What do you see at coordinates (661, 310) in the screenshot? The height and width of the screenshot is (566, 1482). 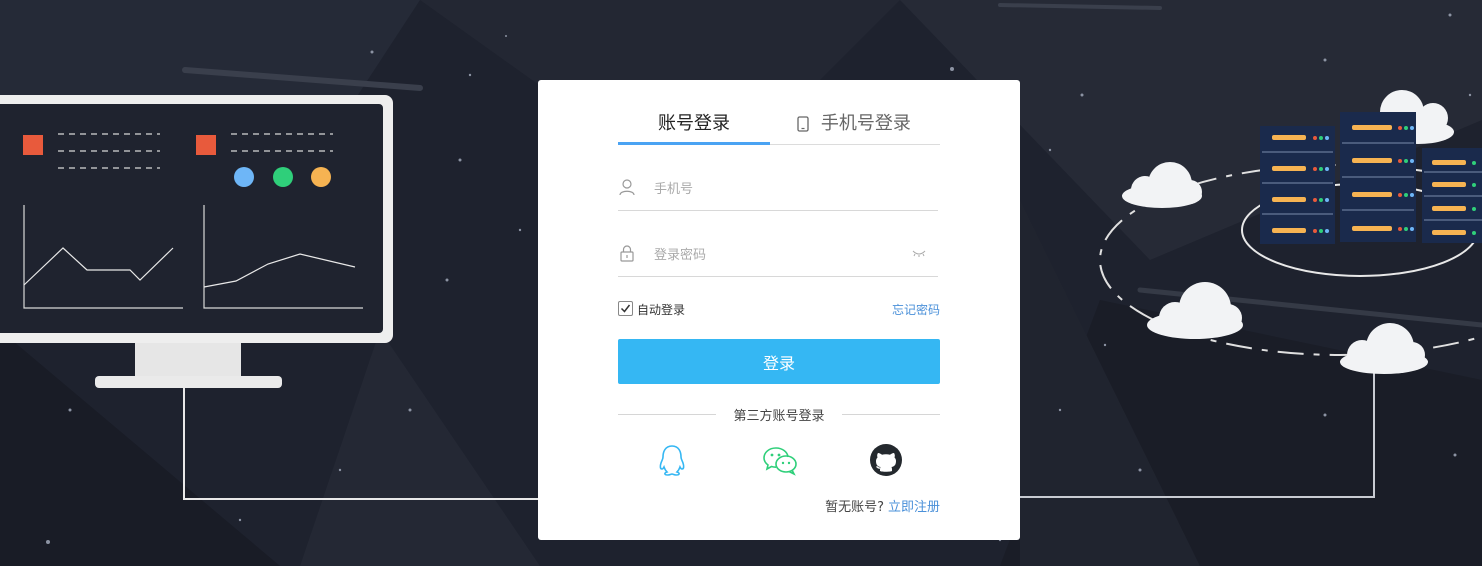 I see `auto-login-label: 自动登录` at bounding box center [661, 310].